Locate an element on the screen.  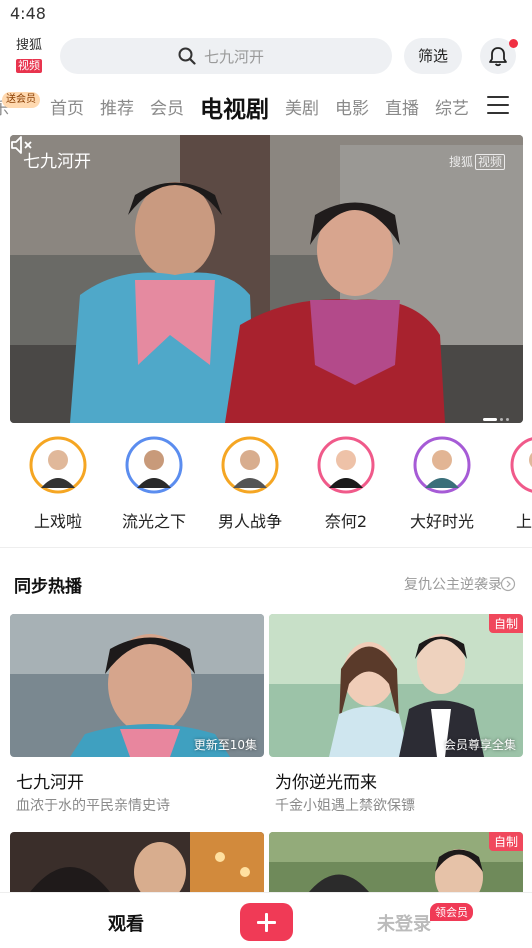
channel-menu-icon is located at coordinates (498, 105).